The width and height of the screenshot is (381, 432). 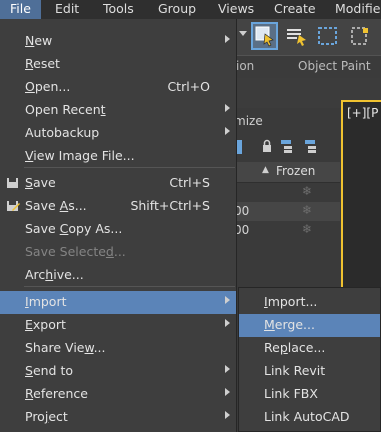 What do you see at coordinates (295, 370) in the screenshot?
I see `submenu-item-label: Link Revit` at bounding box center [295, 370].